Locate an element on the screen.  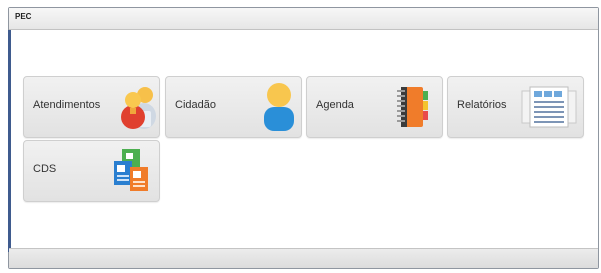
status-bar is located at coordinates (303, 258).